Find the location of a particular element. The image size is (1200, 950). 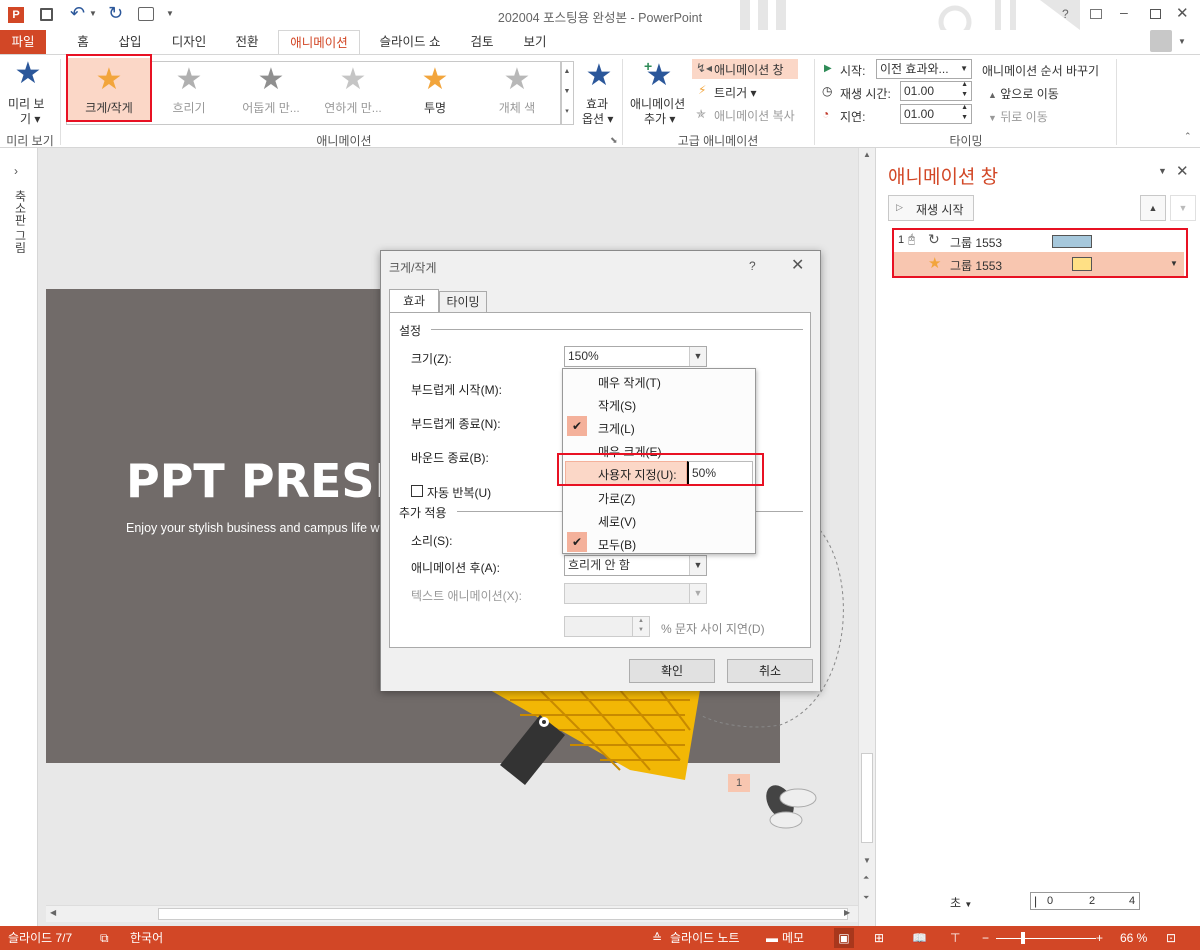

timeline-scale: 0 2 4 is located at coordinates (1085, 901).